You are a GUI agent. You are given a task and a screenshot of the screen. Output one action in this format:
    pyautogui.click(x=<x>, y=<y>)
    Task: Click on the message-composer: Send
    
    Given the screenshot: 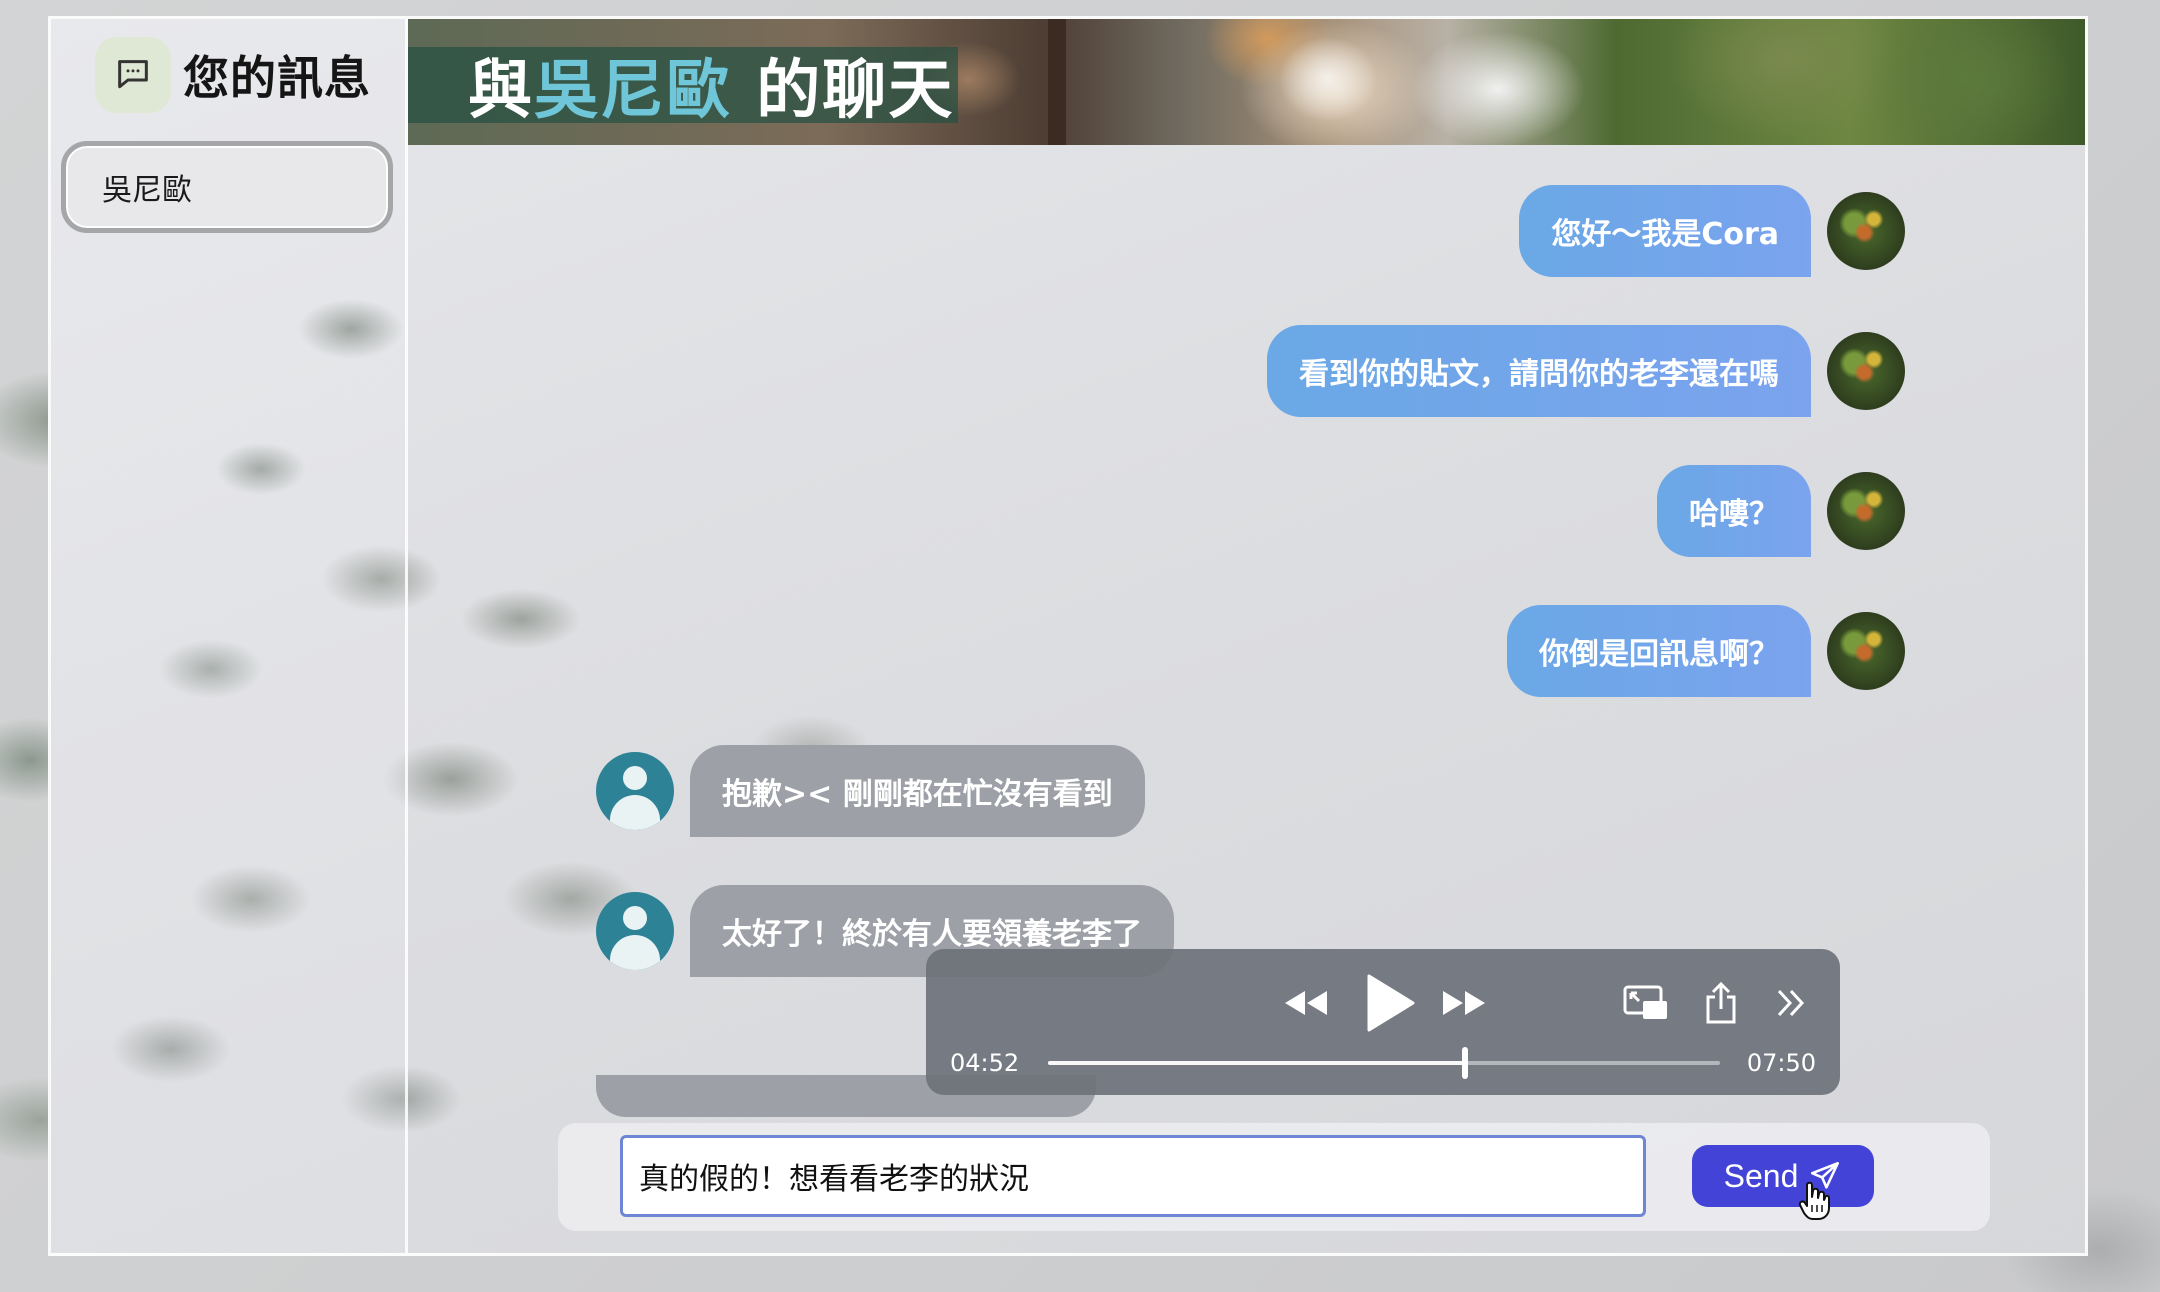 What is the action you would take?
    pyautogui.click(x=1274, y=1177)
    